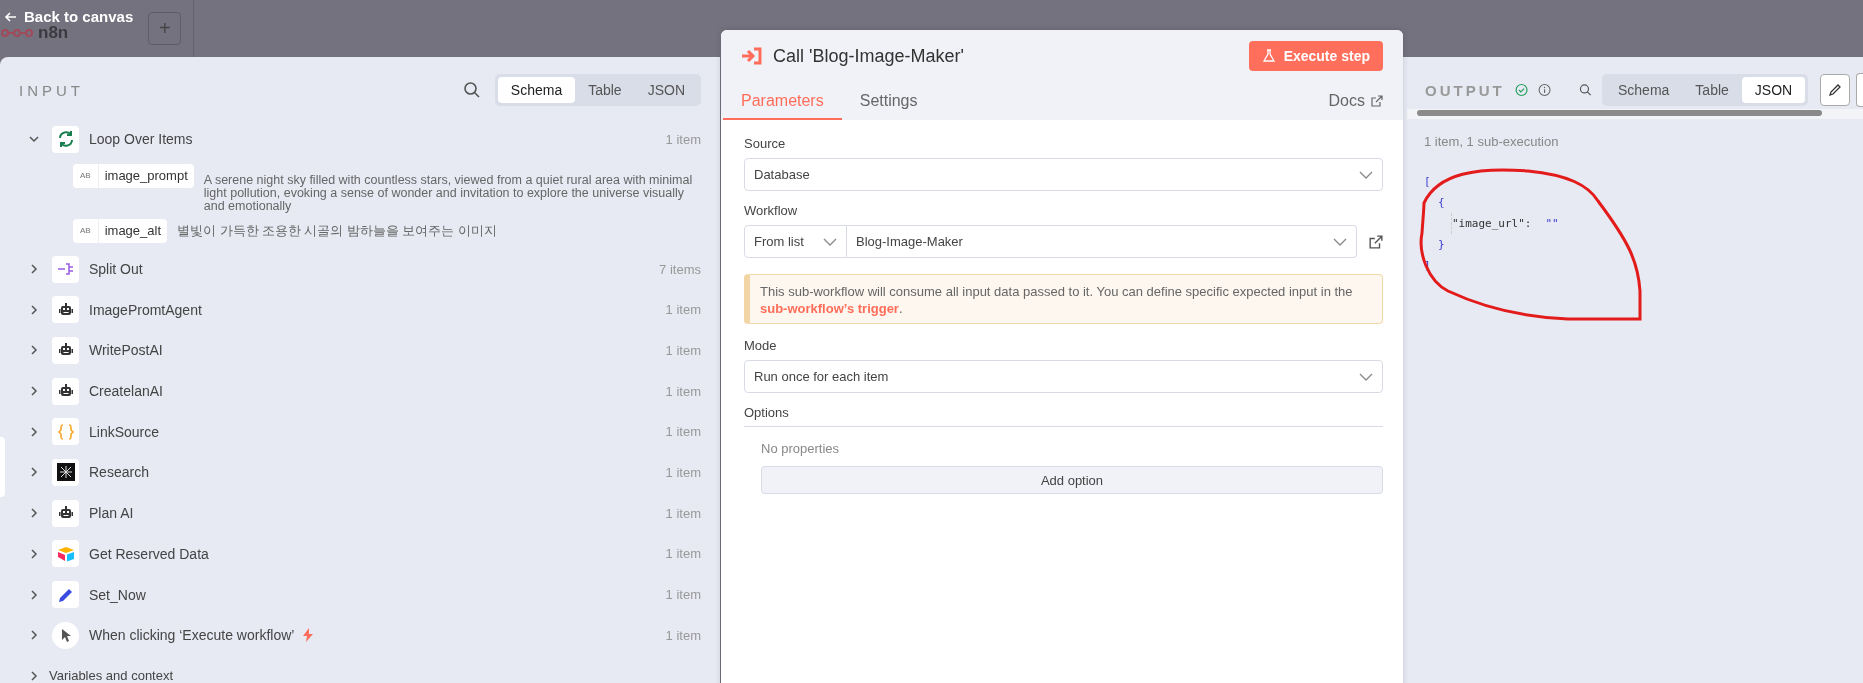  Describe the element at coordinates (126, 391) in the screenshot. I see `node-name: CreatelanAI` at that location.